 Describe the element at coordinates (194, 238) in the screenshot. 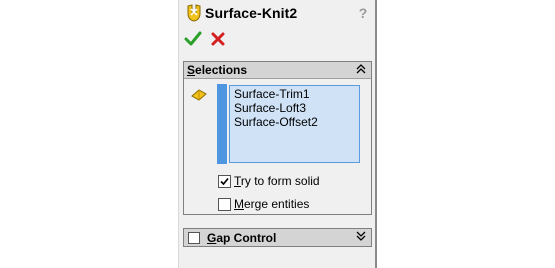

I see `gap-control-checkbox` at that location.